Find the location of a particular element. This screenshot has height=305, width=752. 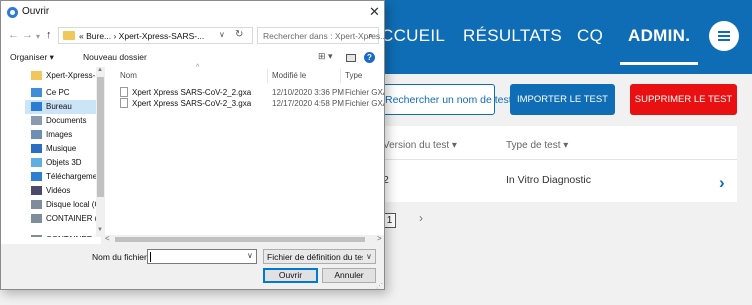

tree-item: Téléchargement is located at coordinates (63, 177).